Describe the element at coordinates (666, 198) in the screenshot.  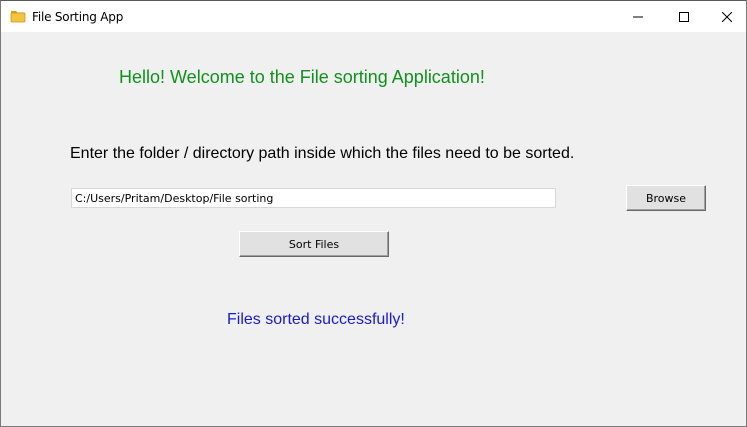
I see `browse-button: Browse` at that location.